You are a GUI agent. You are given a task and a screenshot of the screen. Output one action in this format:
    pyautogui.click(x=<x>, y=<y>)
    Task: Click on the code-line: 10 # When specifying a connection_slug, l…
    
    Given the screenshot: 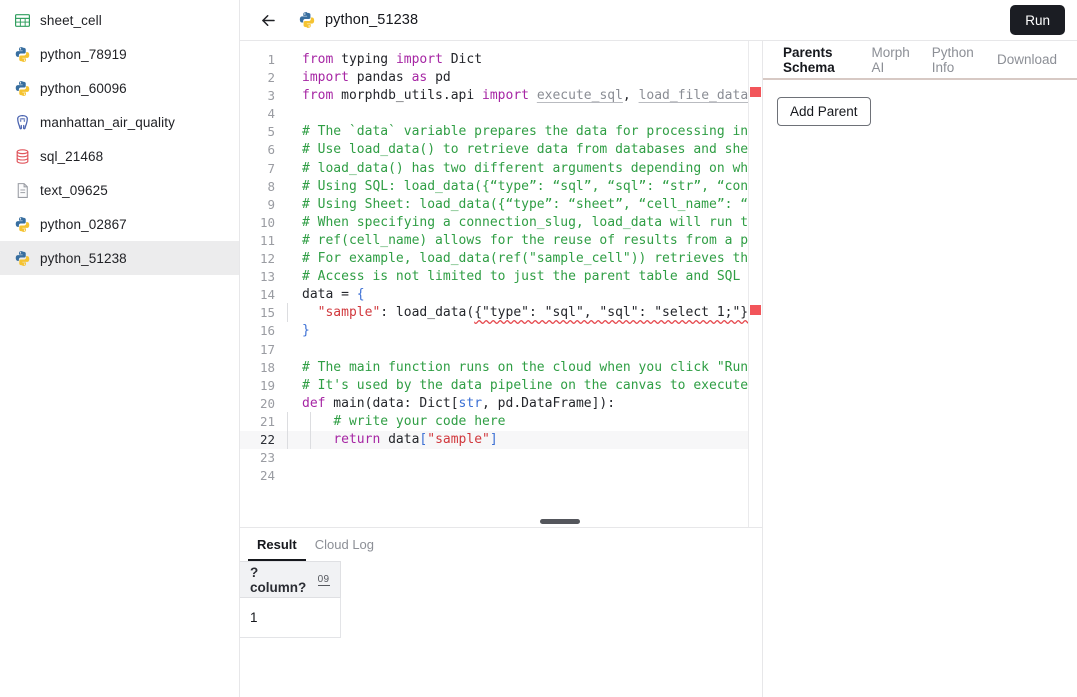 What is the action you would take?
    pyautogui.click(x=501, y=223)
    